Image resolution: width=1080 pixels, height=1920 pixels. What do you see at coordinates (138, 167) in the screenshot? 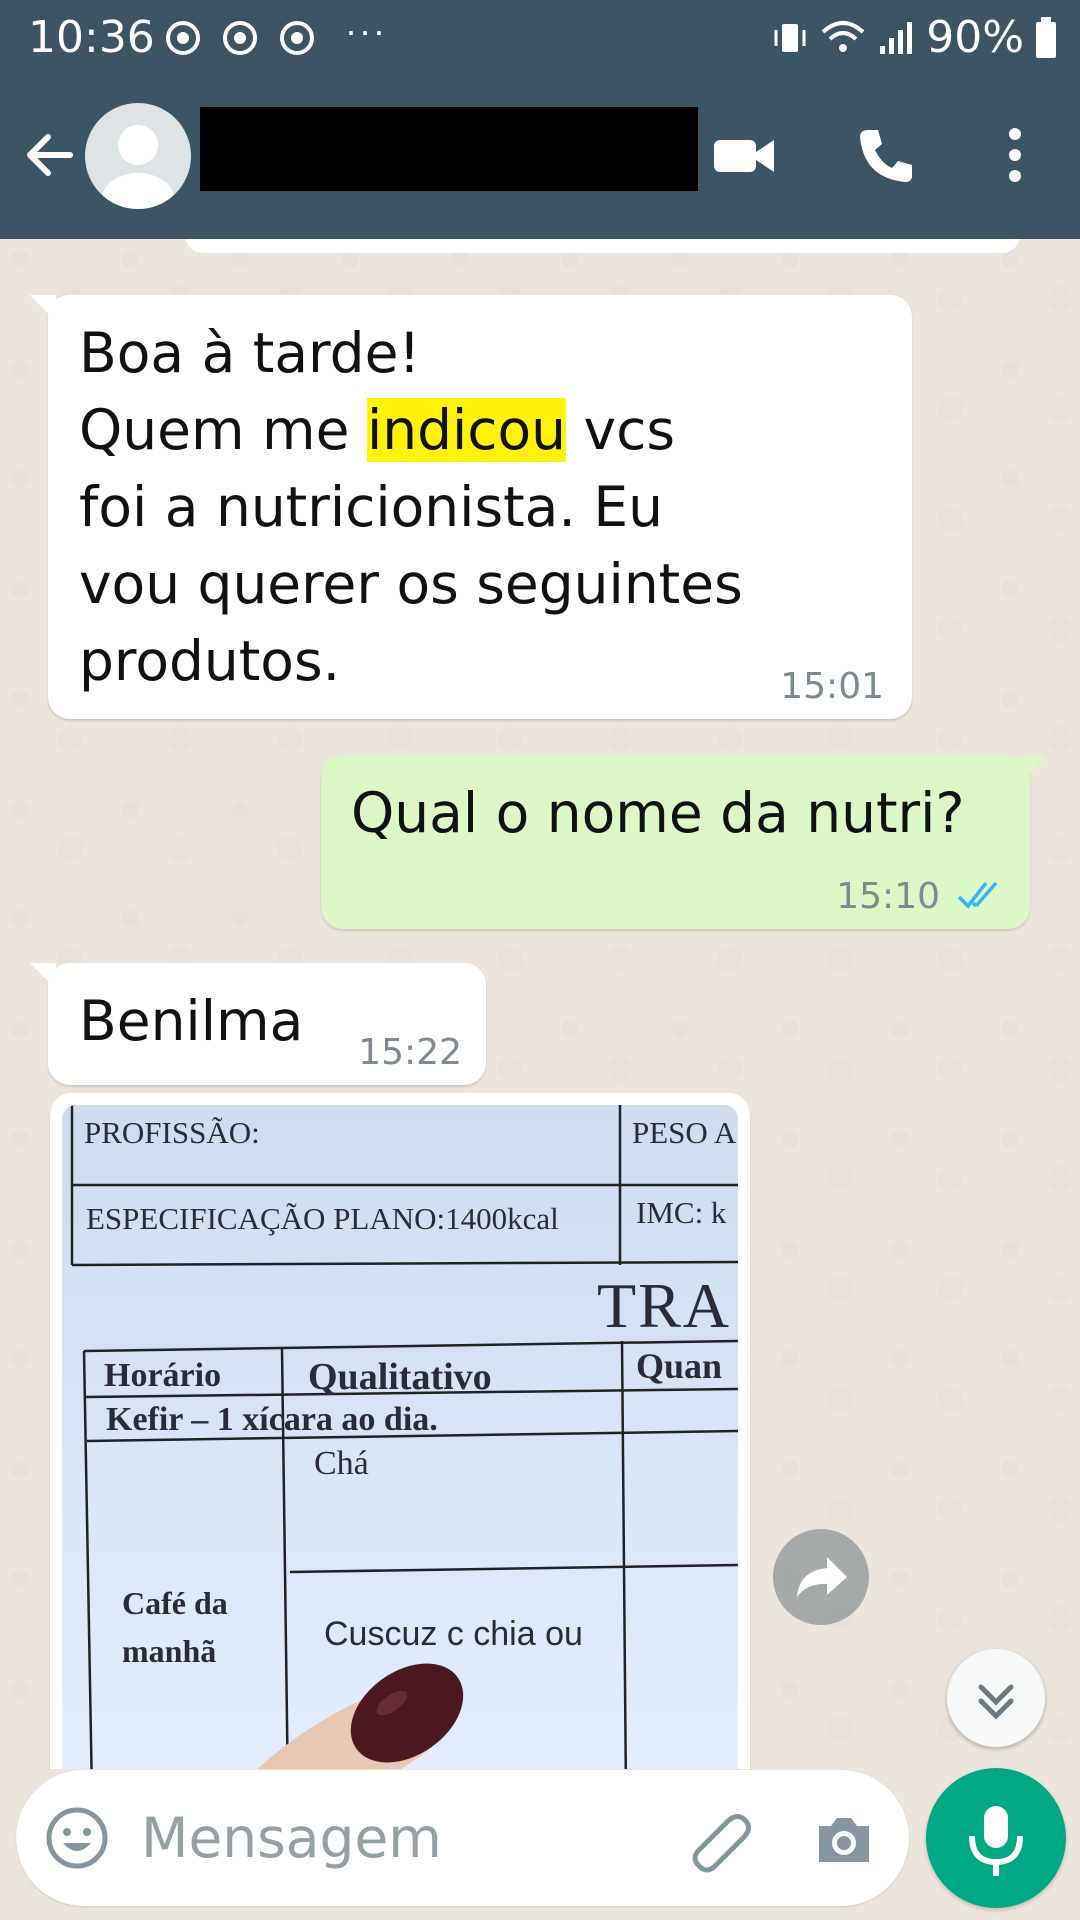
I see `avatar-icon` at bounding box center [138, 167].